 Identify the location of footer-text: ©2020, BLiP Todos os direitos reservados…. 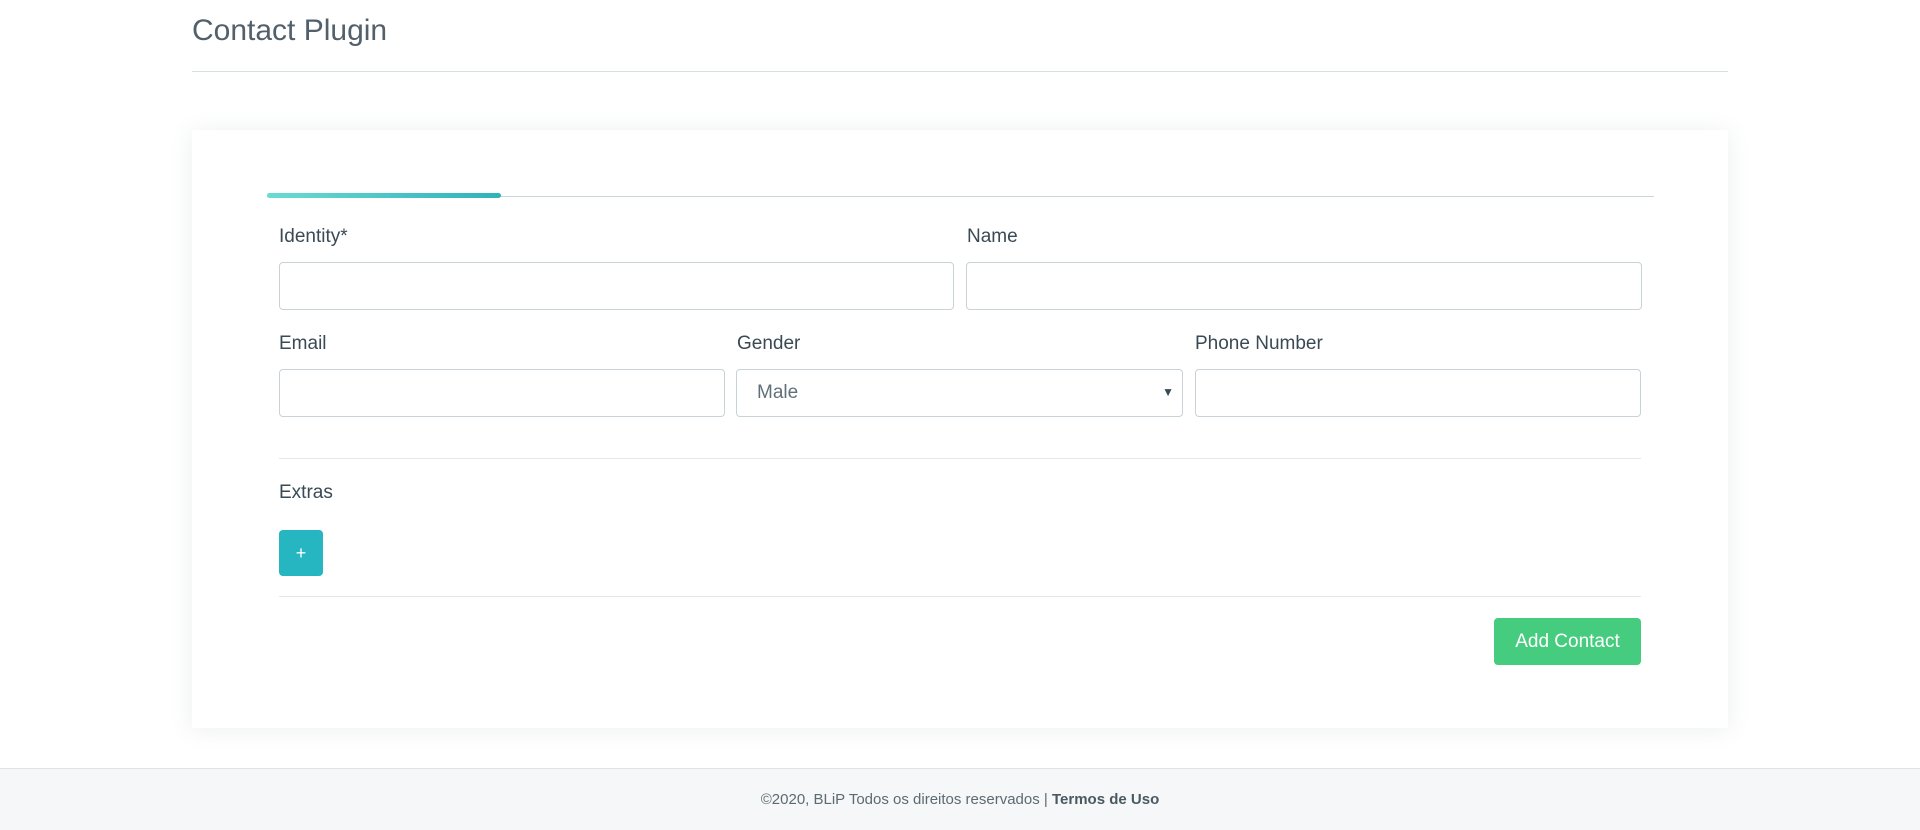
(960, 799).